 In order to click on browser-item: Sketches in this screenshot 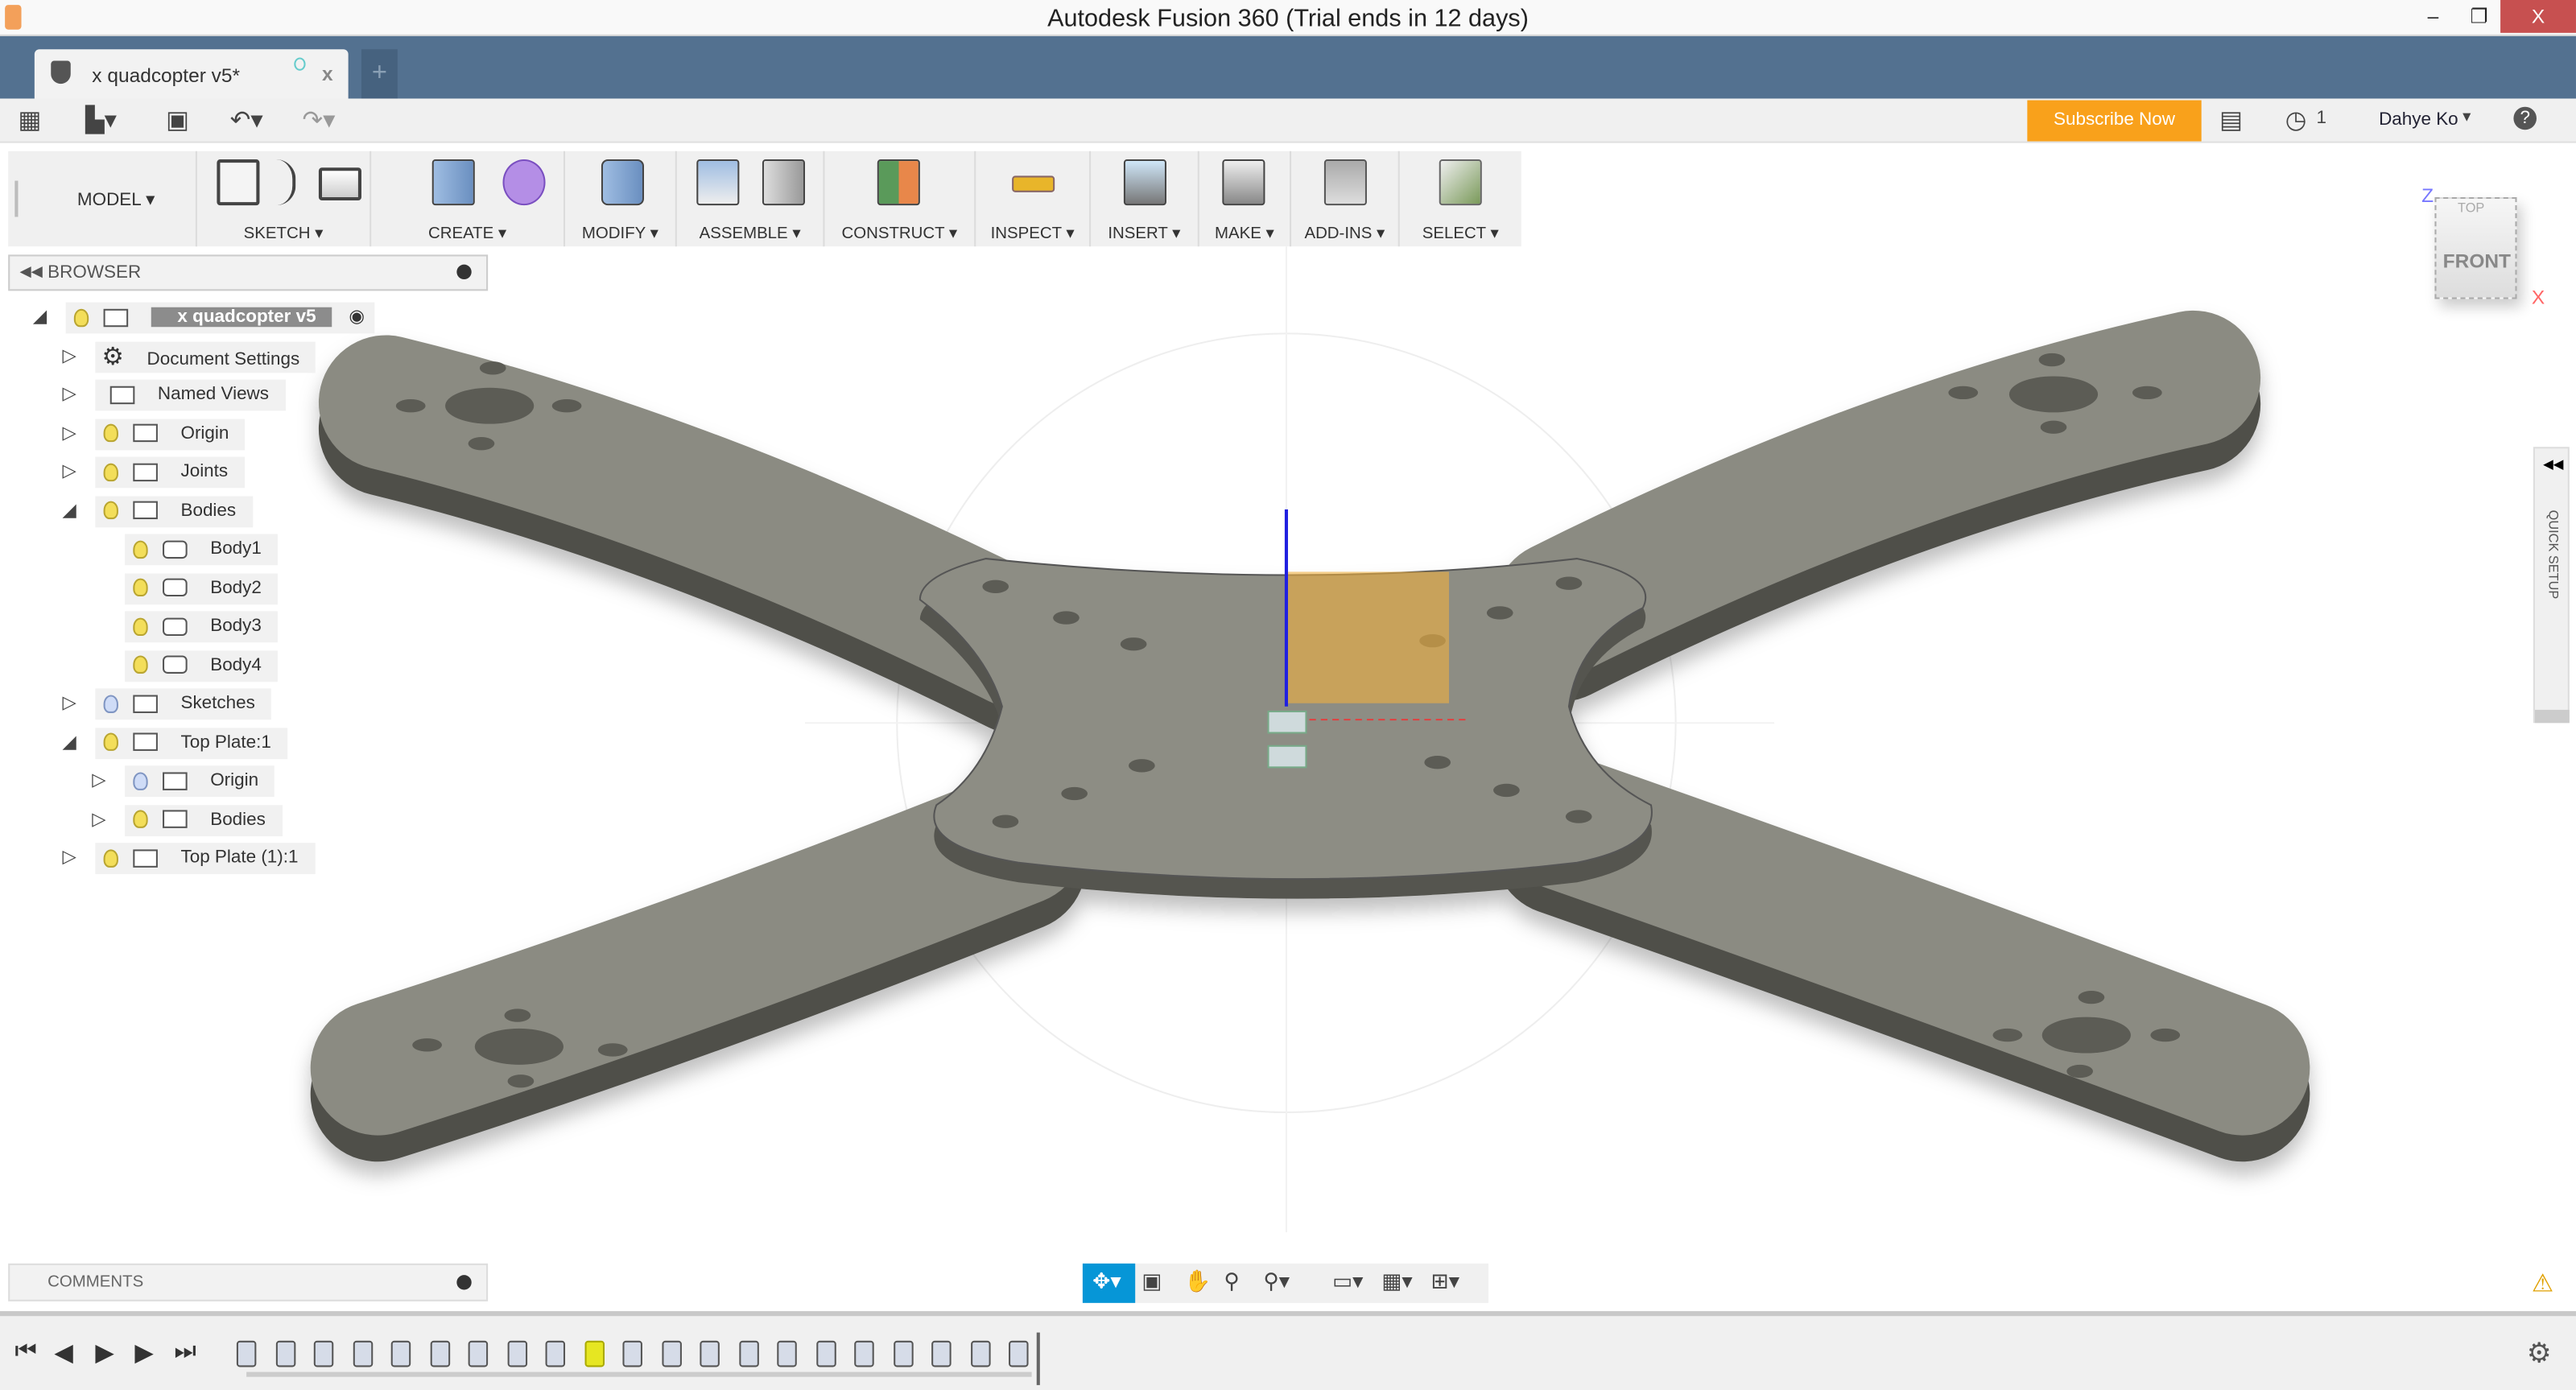, I will do `click(183, 704)`.